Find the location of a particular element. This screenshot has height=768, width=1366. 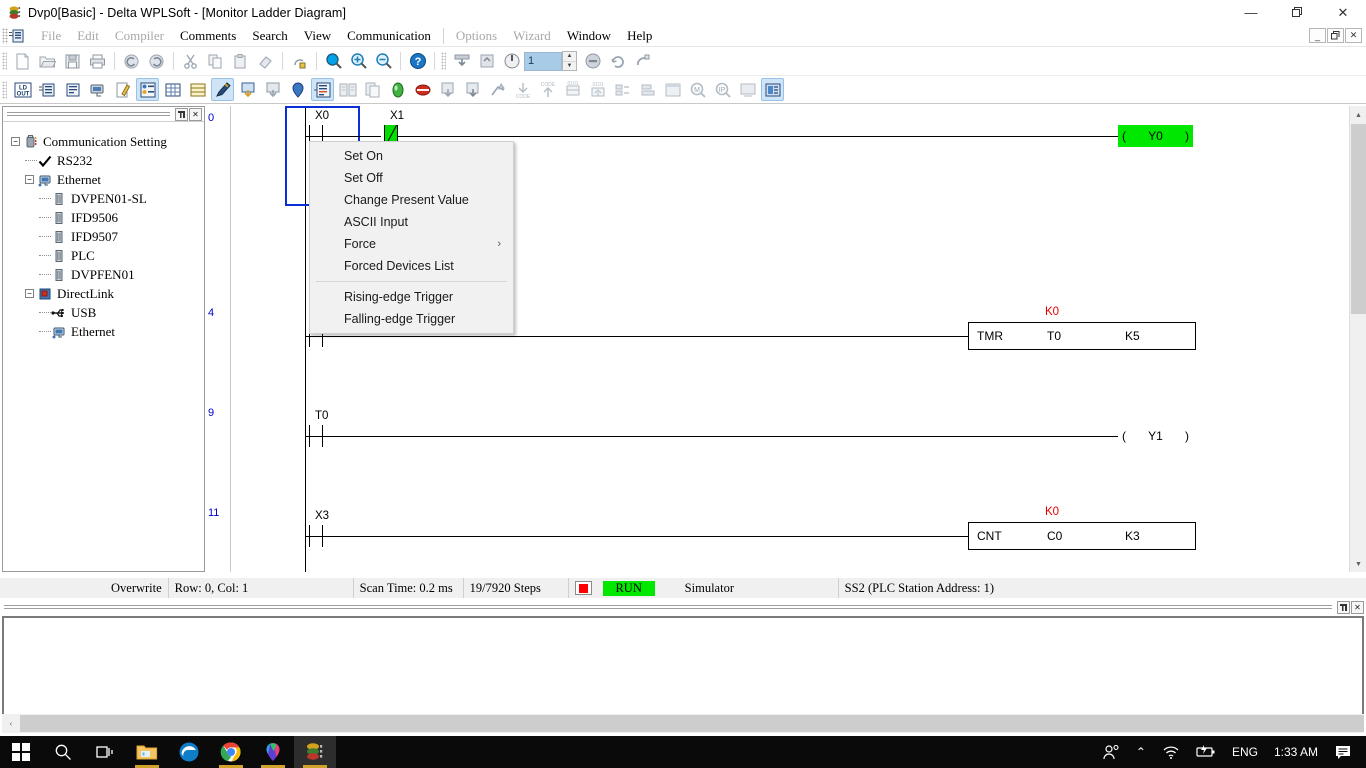

expander-icon: − is located at coordinates (29, 293).